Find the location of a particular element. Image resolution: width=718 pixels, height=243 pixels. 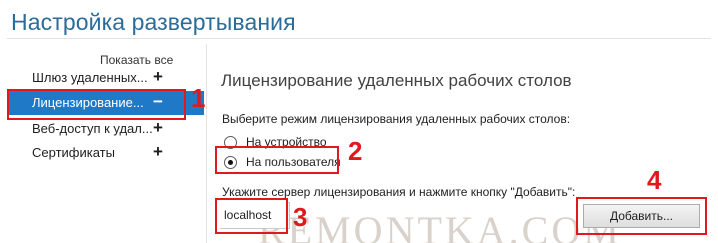

radio-per-user: На пользователя is located at coordinates (282, 162).